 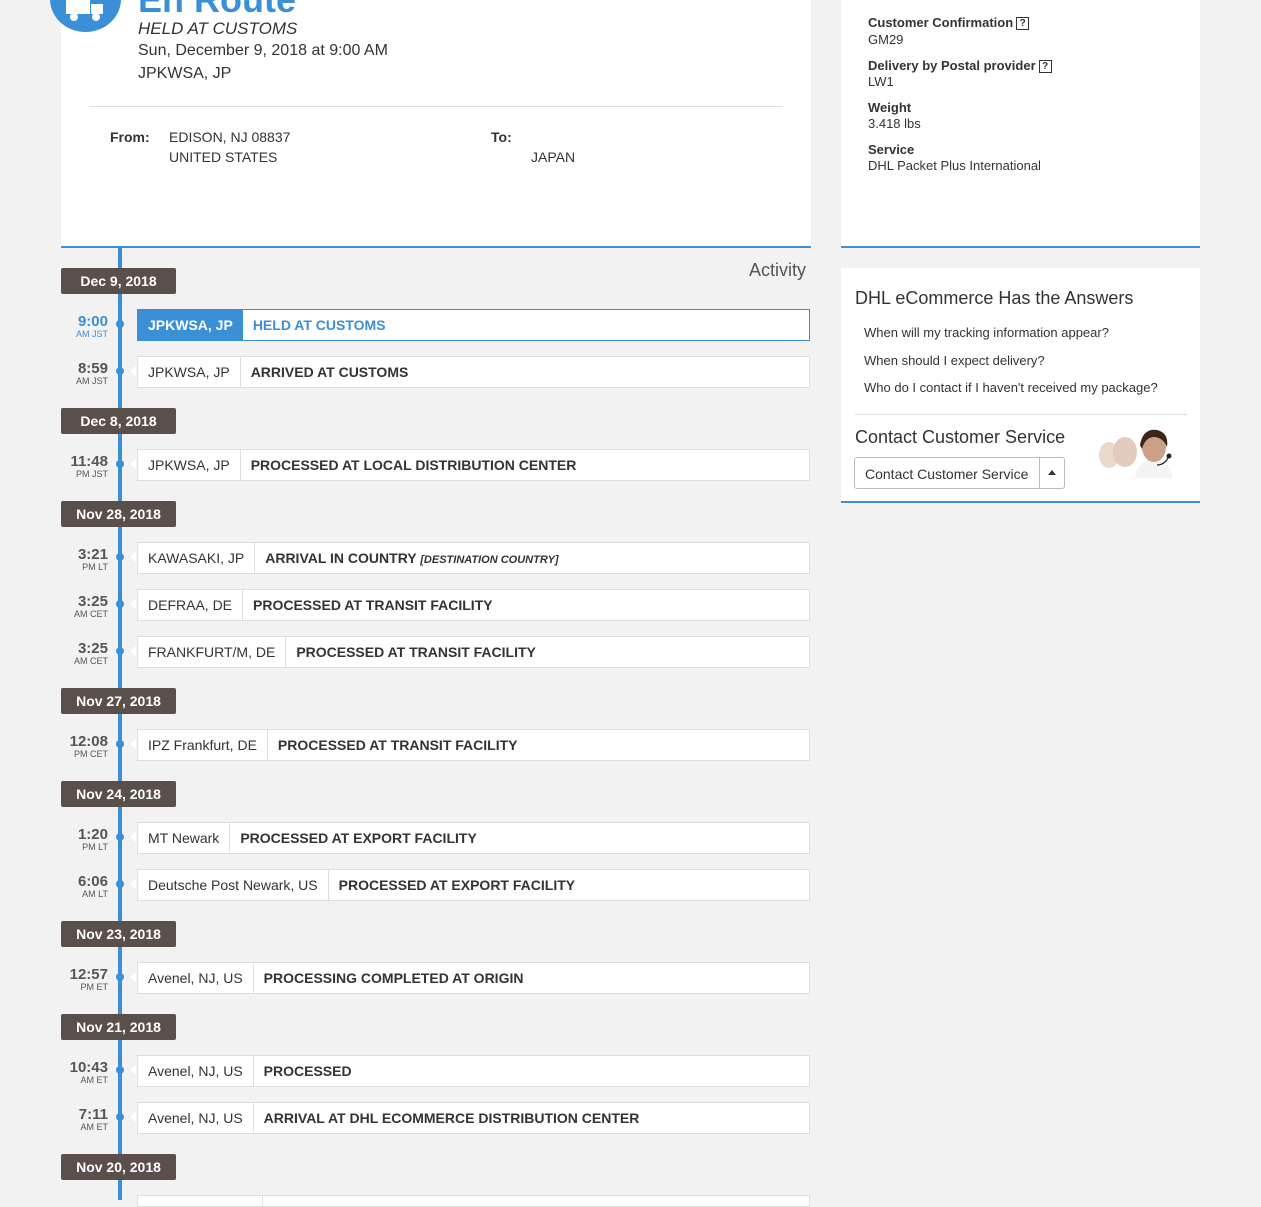 What do you see at coordinates (84, 886) in the screenshot?
I see `event-time: 6:06 AM LT` at bounding box center [84, 886].